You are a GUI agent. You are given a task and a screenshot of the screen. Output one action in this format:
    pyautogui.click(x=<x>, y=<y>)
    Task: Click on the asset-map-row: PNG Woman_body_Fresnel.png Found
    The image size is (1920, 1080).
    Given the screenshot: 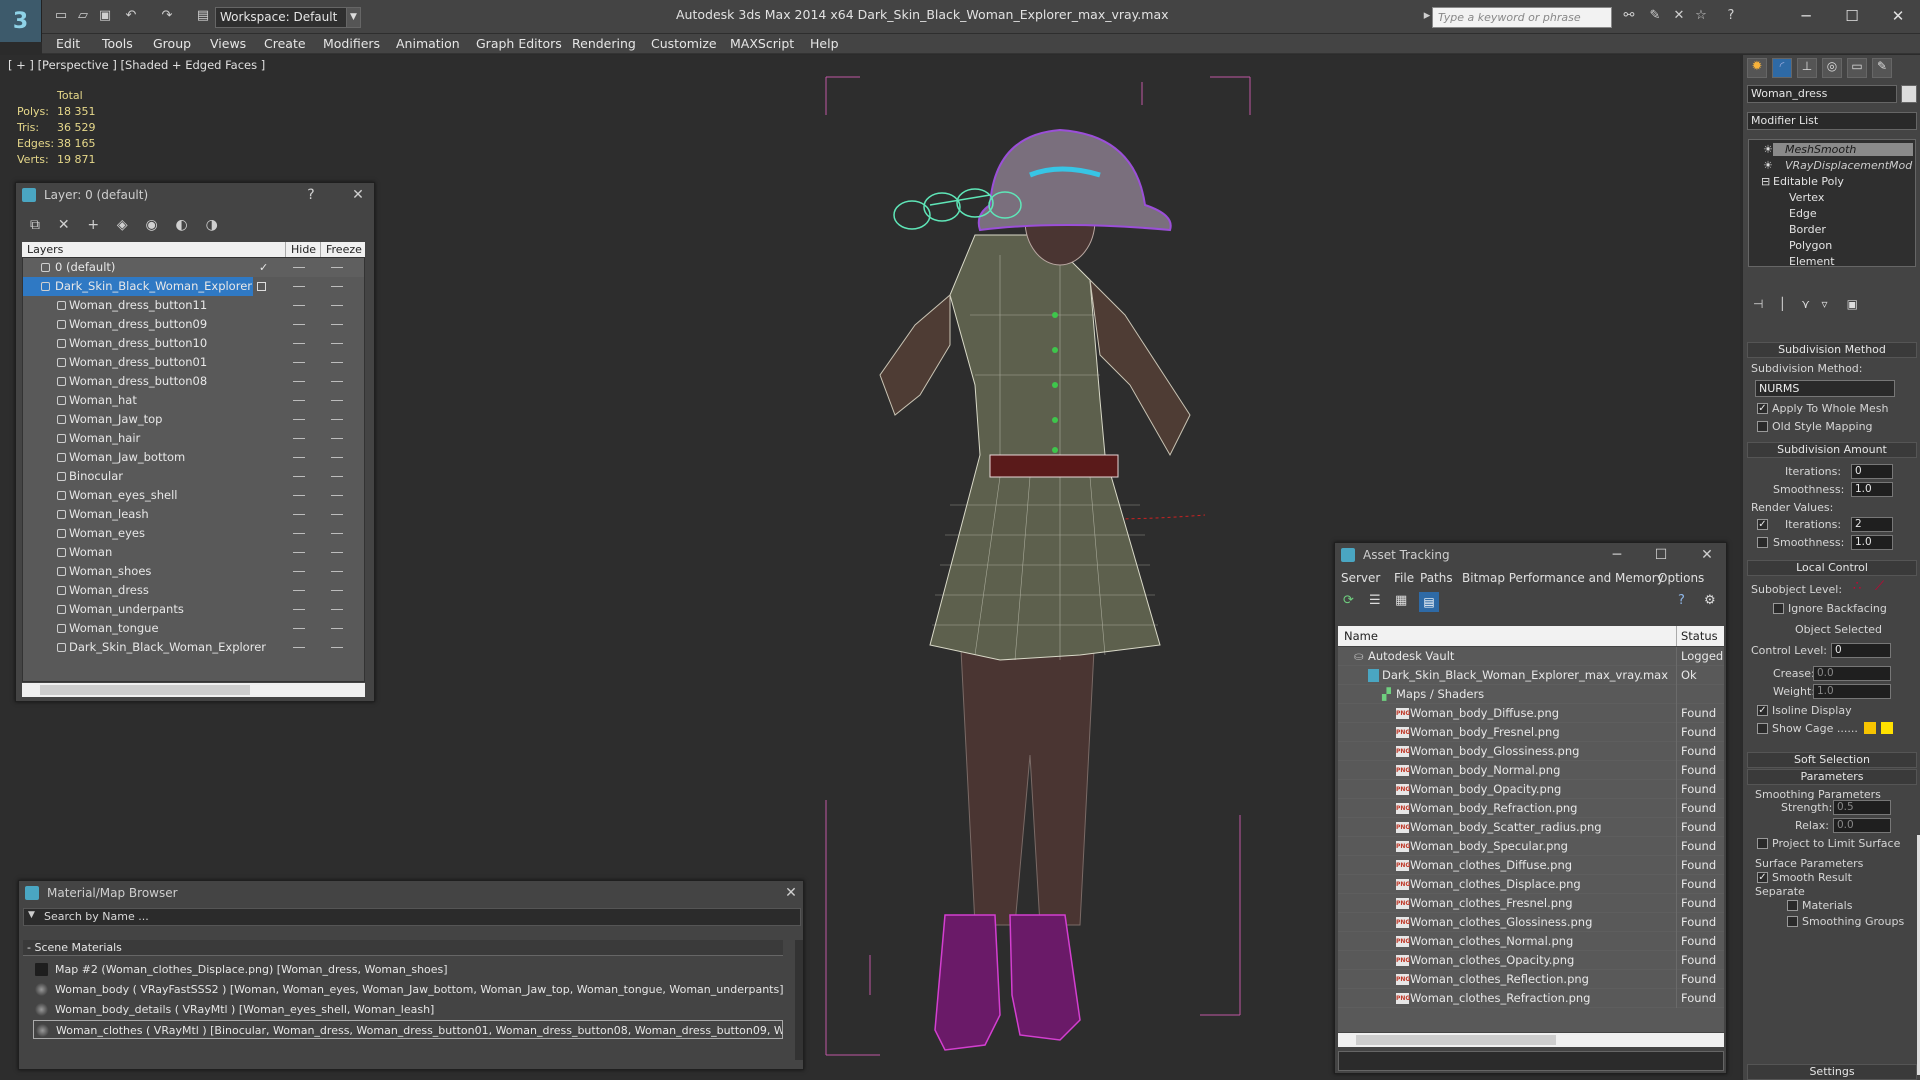 What is the action you would take?
    pyautogui.click(x=1531, y=732)
    